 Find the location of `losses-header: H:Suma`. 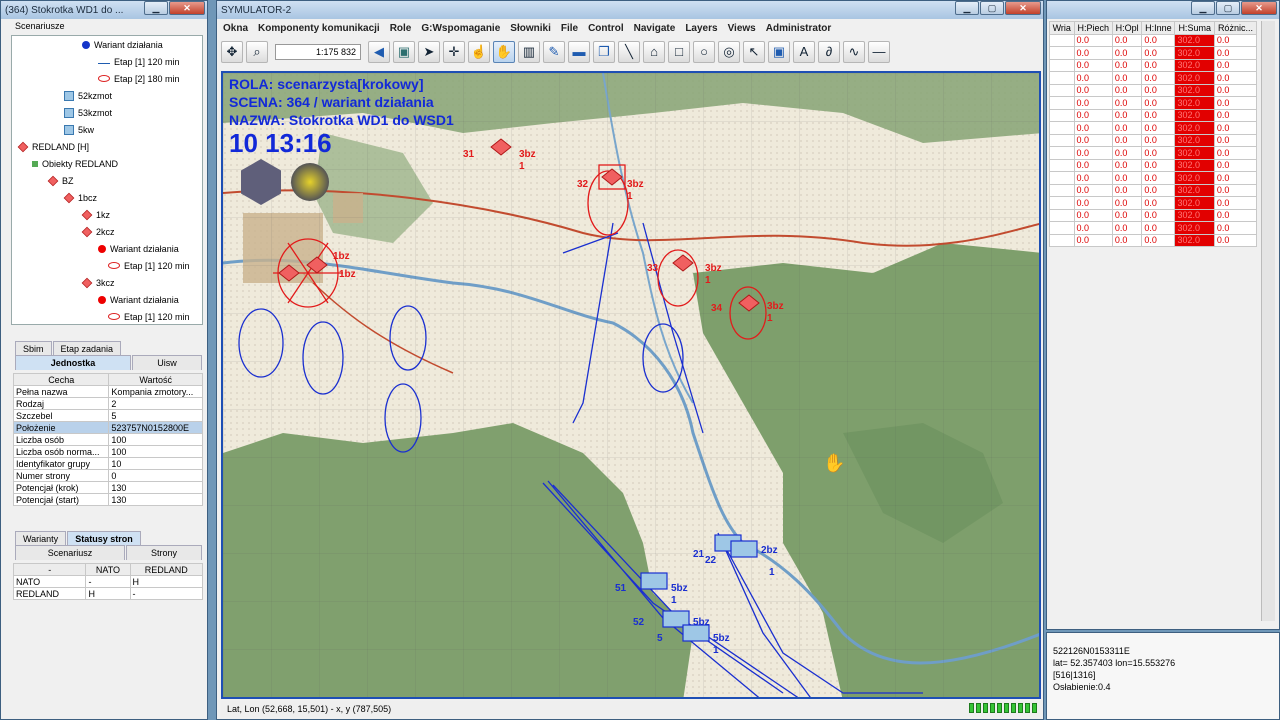

losses-header: H:Suma is located at coordinates (1194, 28).